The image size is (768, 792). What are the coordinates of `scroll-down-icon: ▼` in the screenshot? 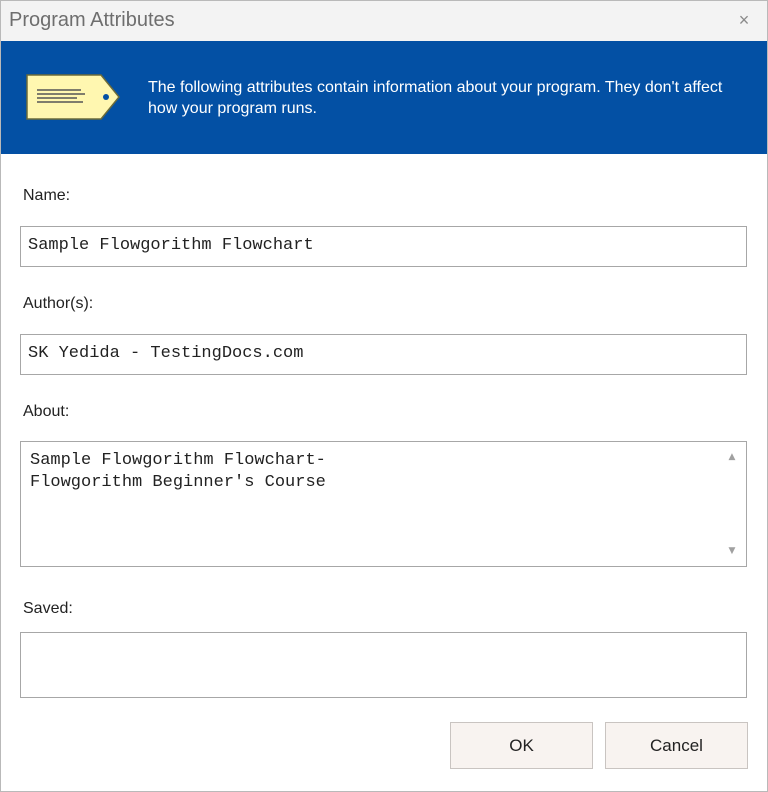 It's located at (732, 551).